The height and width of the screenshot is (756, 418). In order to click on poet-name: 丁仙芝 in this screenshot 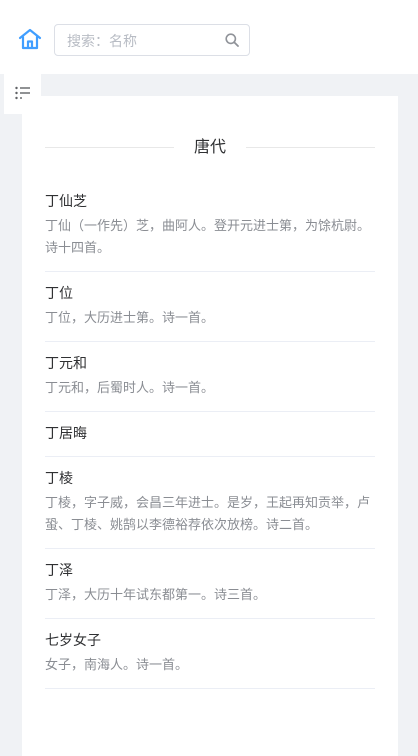, I will do `click(66, 201)`.